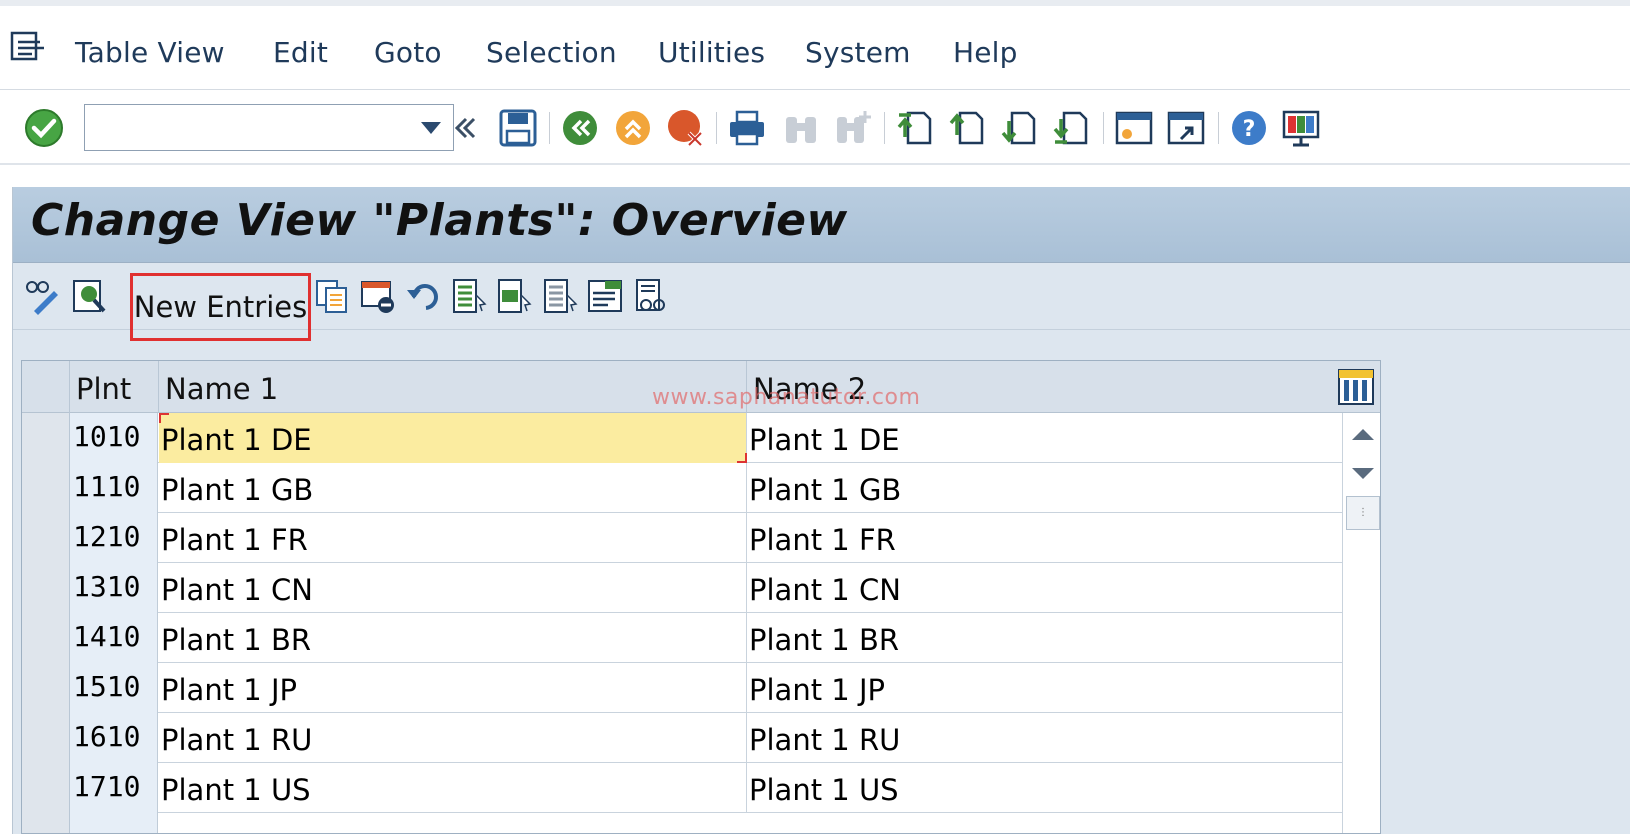 Image resolution: width=1630 pixels, height=834 pixels. I want to click on title-bar: Change View "Plants": Overview, so click(821, 225).